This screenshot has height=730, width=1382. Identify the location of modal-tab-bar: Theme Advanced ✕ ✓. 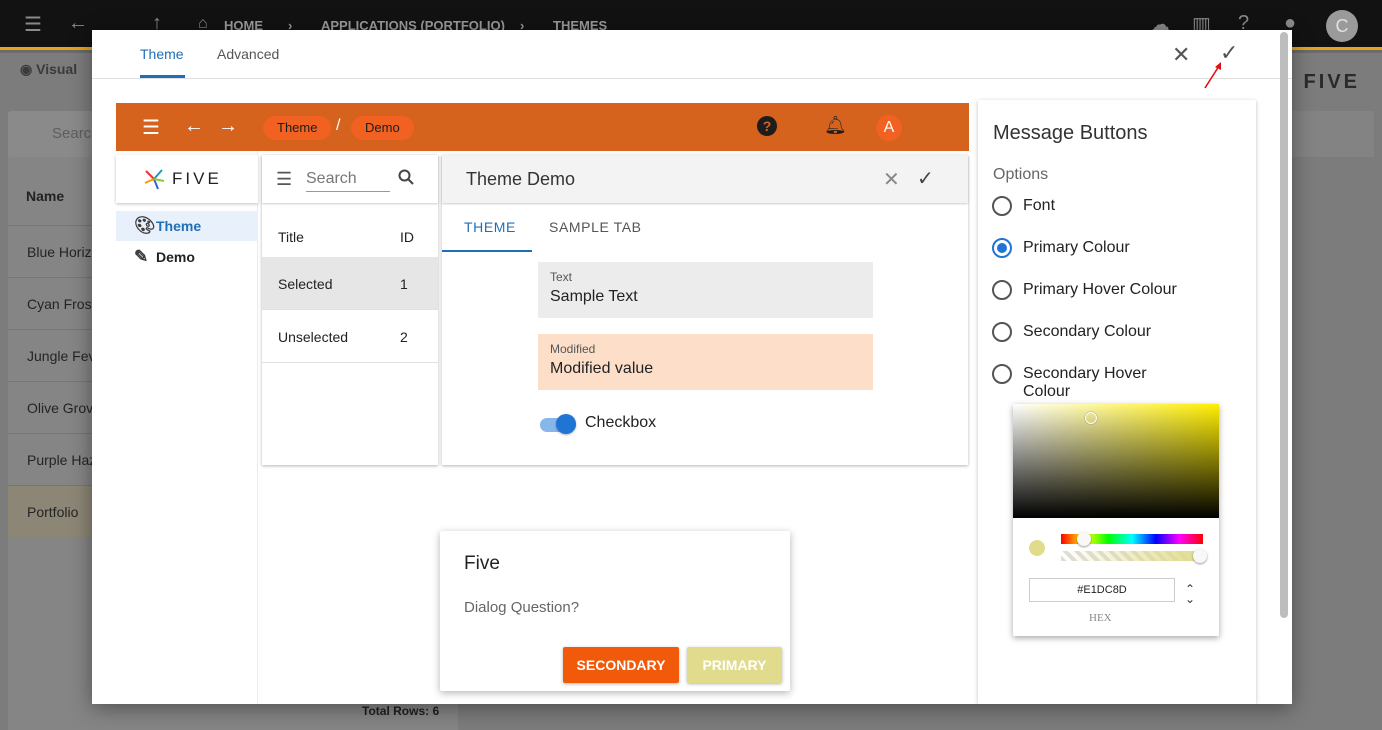
(692, 59).